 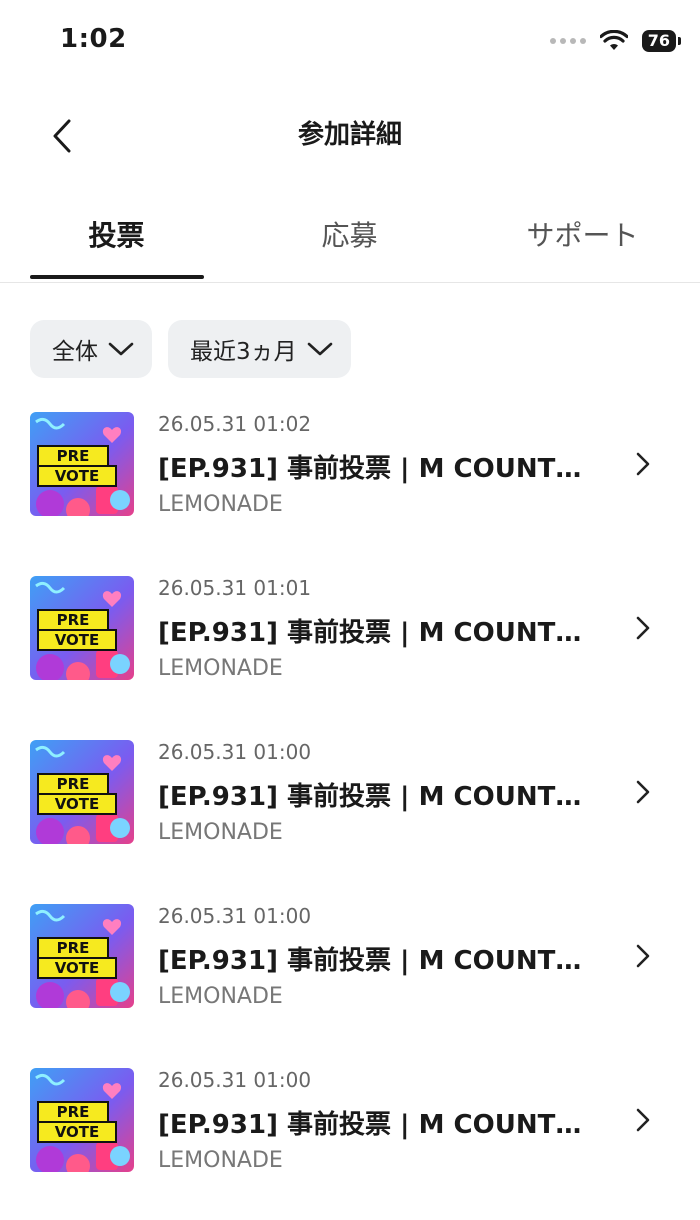 I want to click on signal-icon, so click(x=567, y=41).